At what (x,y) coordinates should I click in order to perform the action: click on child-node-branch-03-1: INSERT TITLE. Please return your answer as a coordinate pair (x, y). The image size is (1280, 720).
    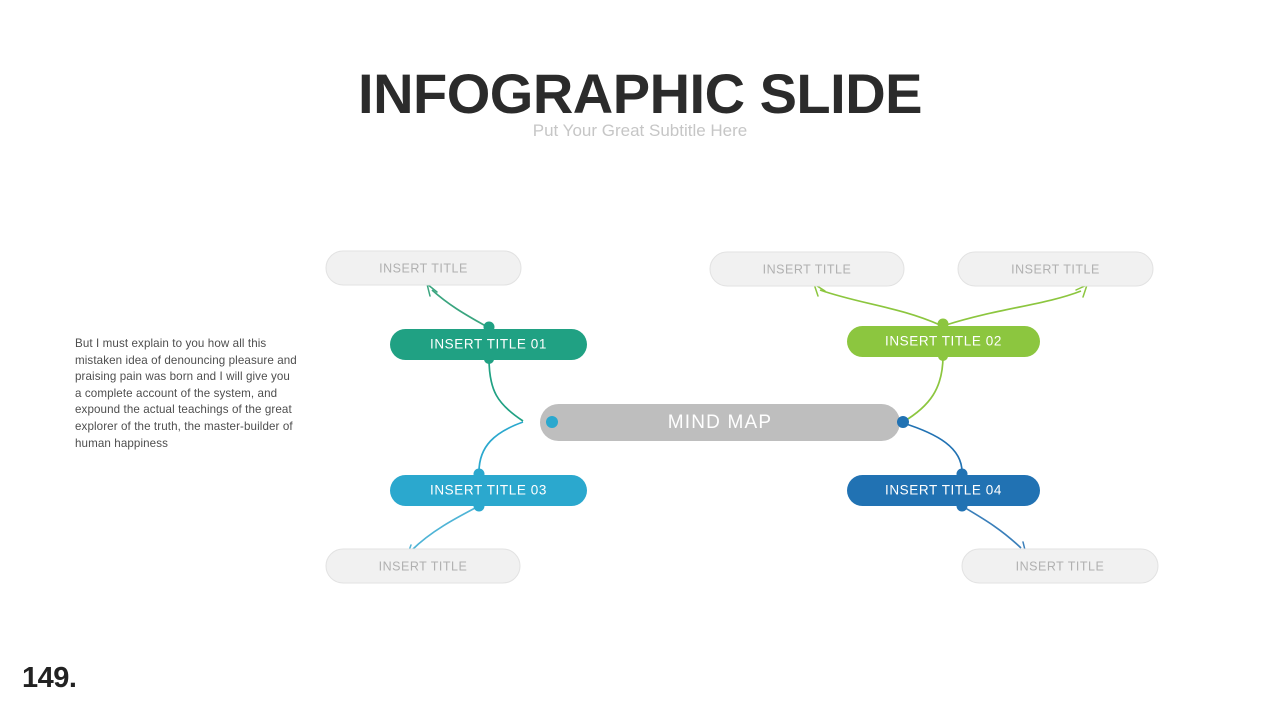
    Looking at the image, I should click on (423, 566).